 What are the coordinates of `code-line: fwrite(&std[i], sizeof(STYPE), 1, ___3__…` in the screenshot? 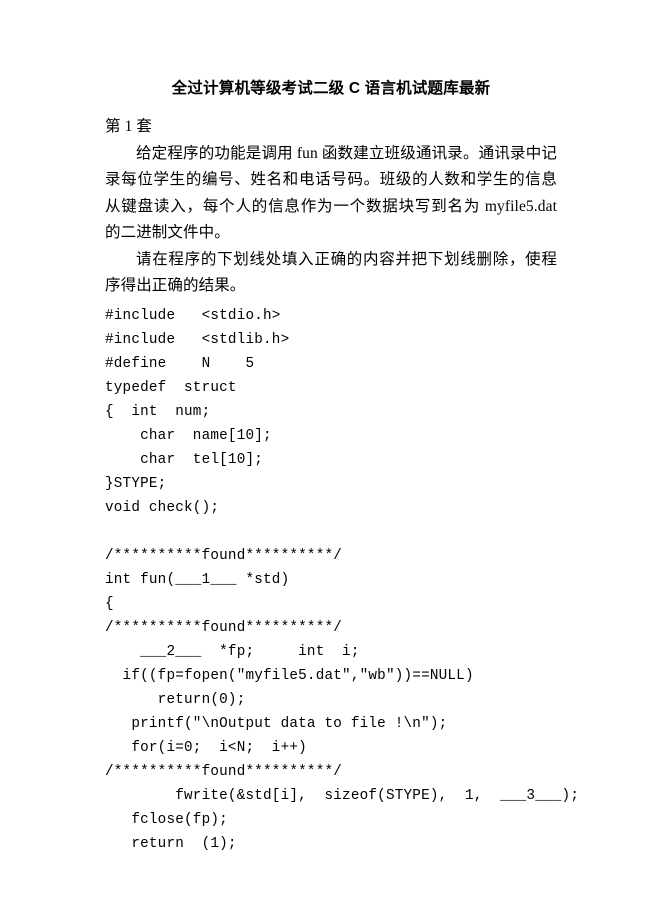 It's located at (342, 795).